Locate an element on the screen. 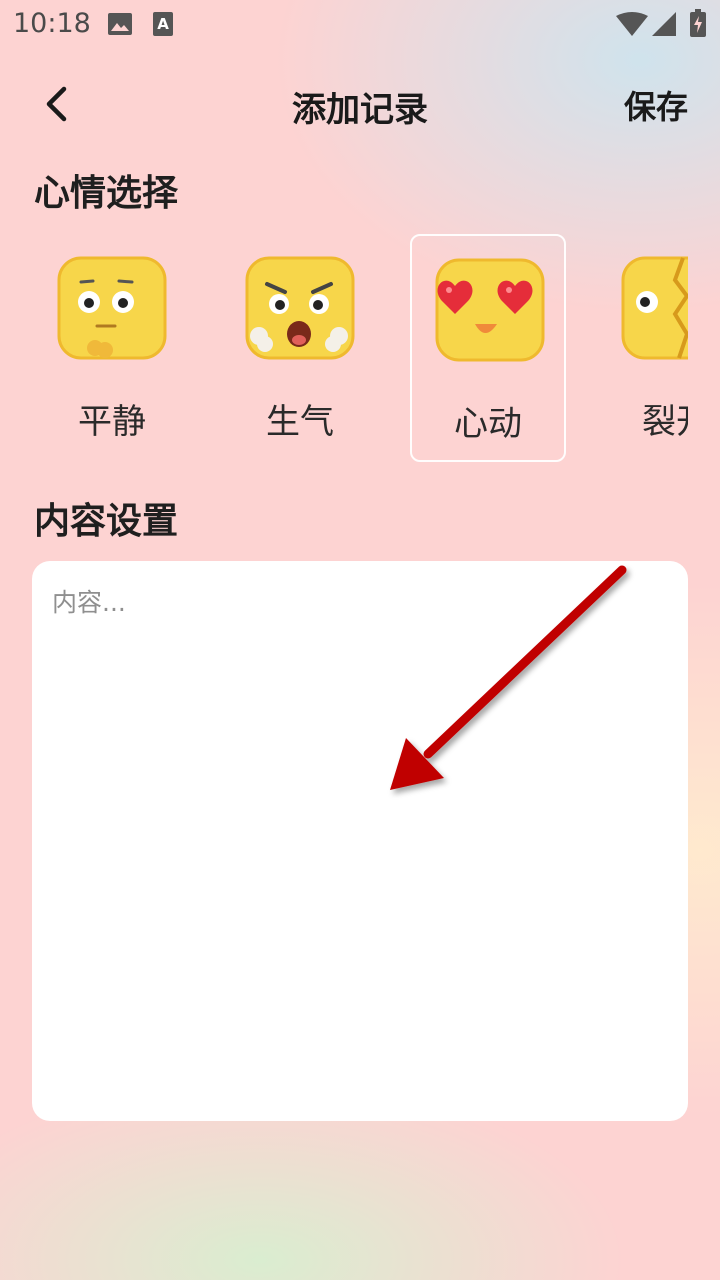  content-section-title: 内容设置 is located at coordinates (106, 521).